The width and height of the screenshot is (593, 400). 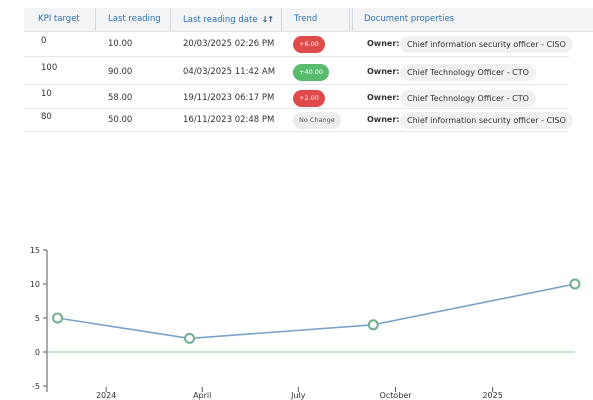 I want to click on x-tick-label: April, so click(x=202, y=395).